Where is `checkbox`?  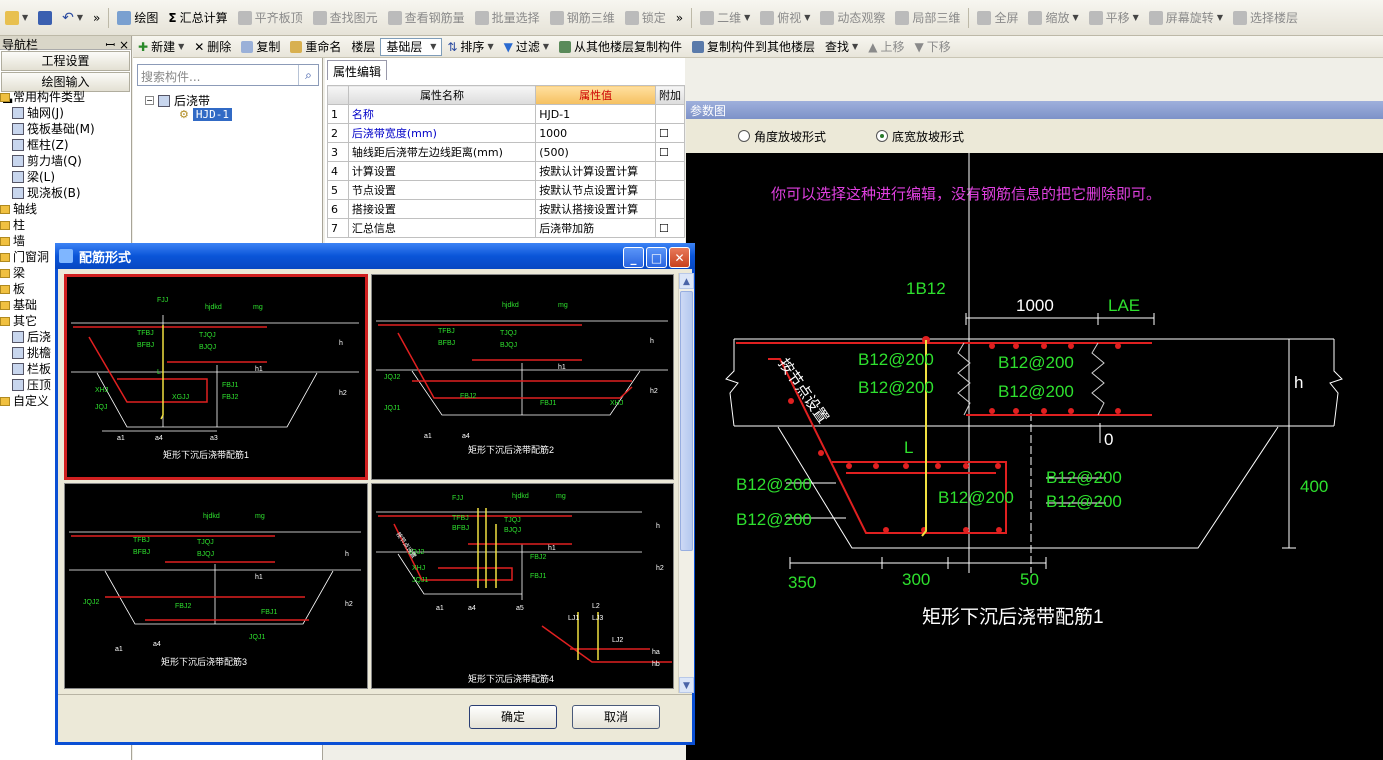 checkbox is located at coordinates (670, 114).